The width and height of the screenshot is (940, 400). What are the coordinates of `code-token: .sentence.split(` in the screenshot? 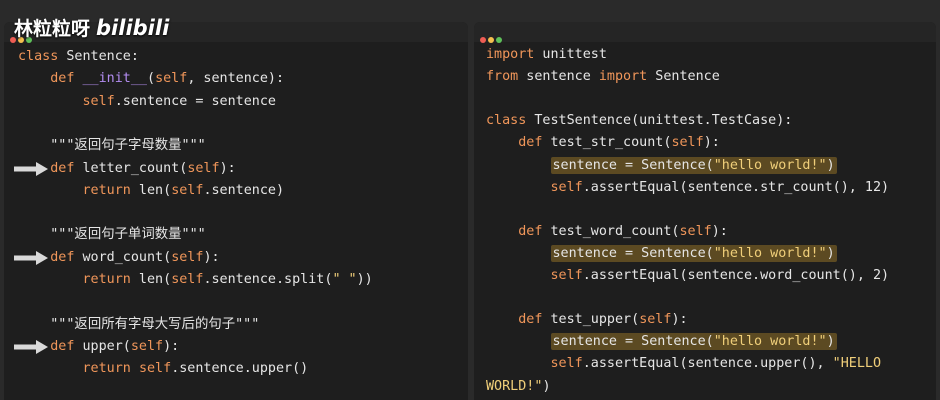 It's located at (268, 279).